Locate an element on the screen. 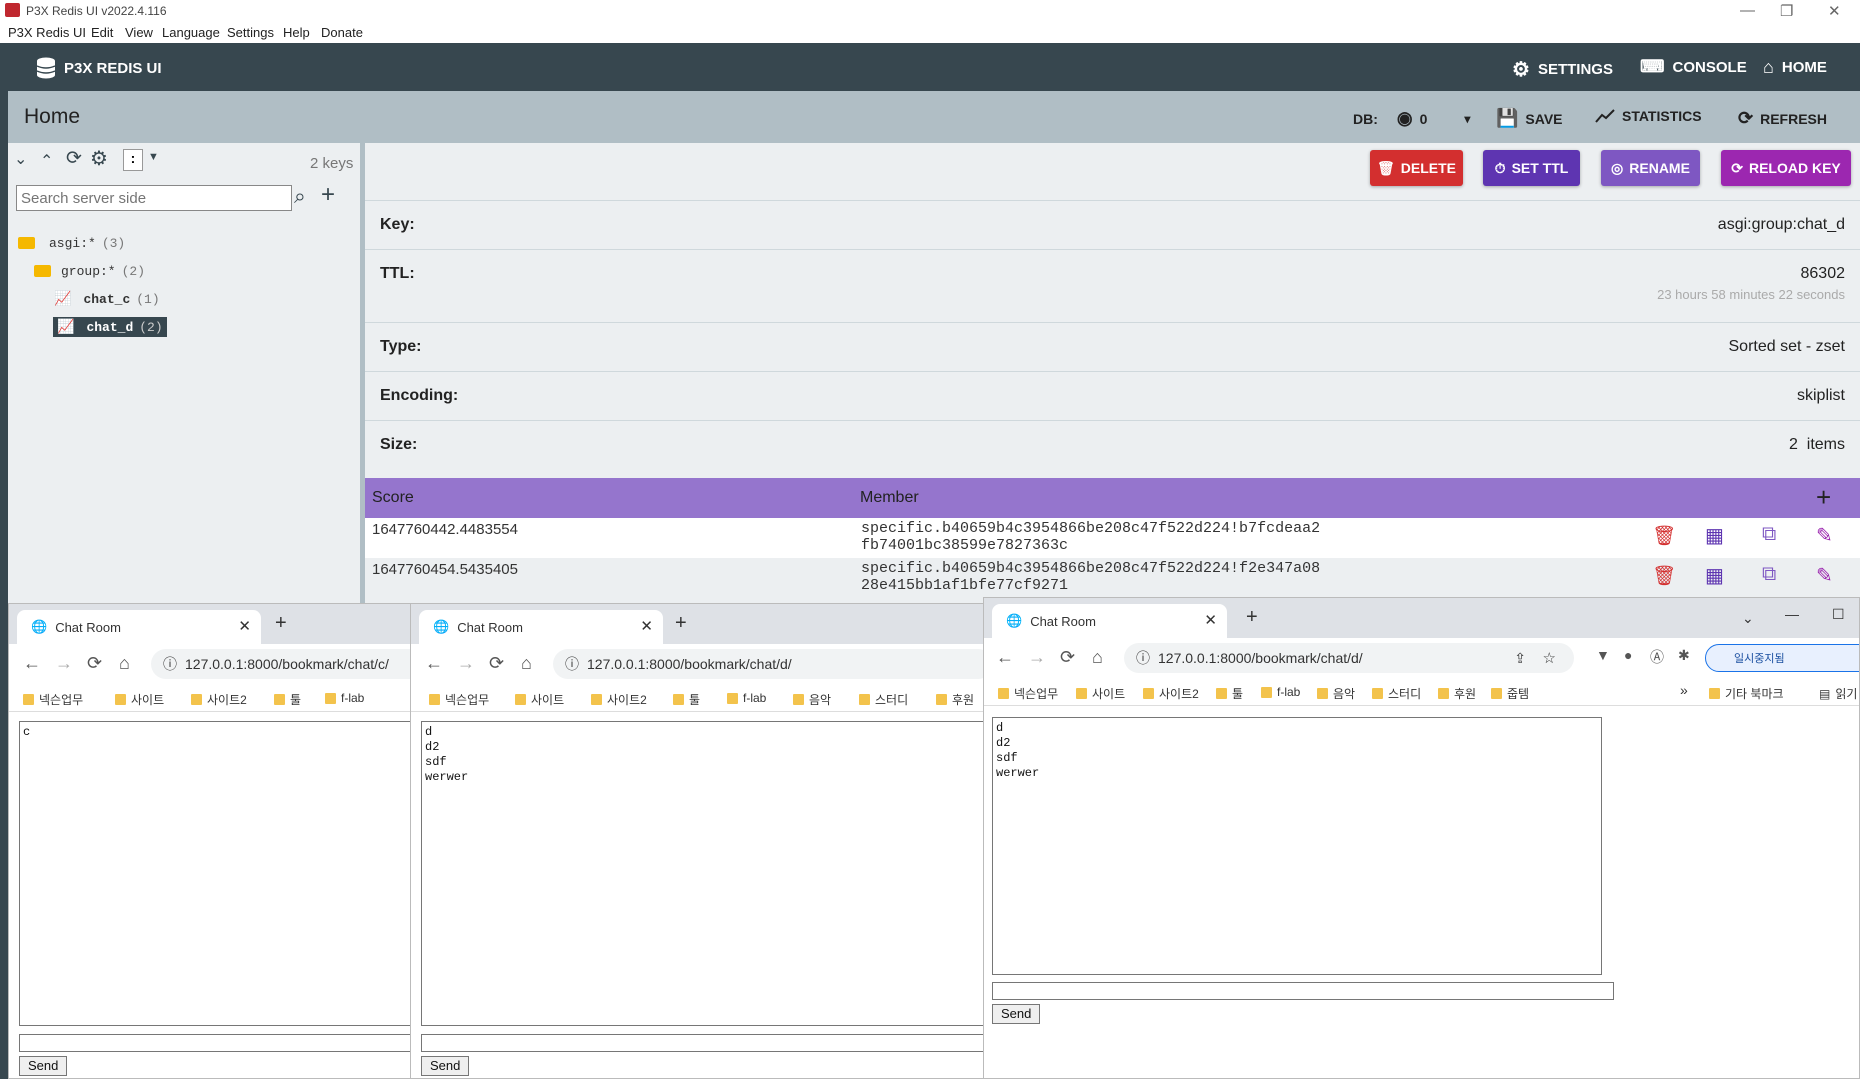  add-key-icon: + is located at coordinates (328, 195).